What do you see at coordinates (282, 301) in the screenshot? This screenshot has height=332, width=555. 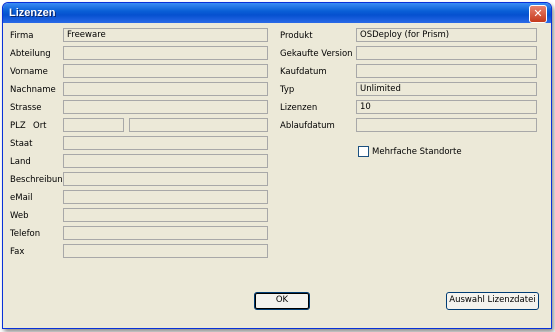 I see `ok-button: OK` at bounding box center [282, 301].